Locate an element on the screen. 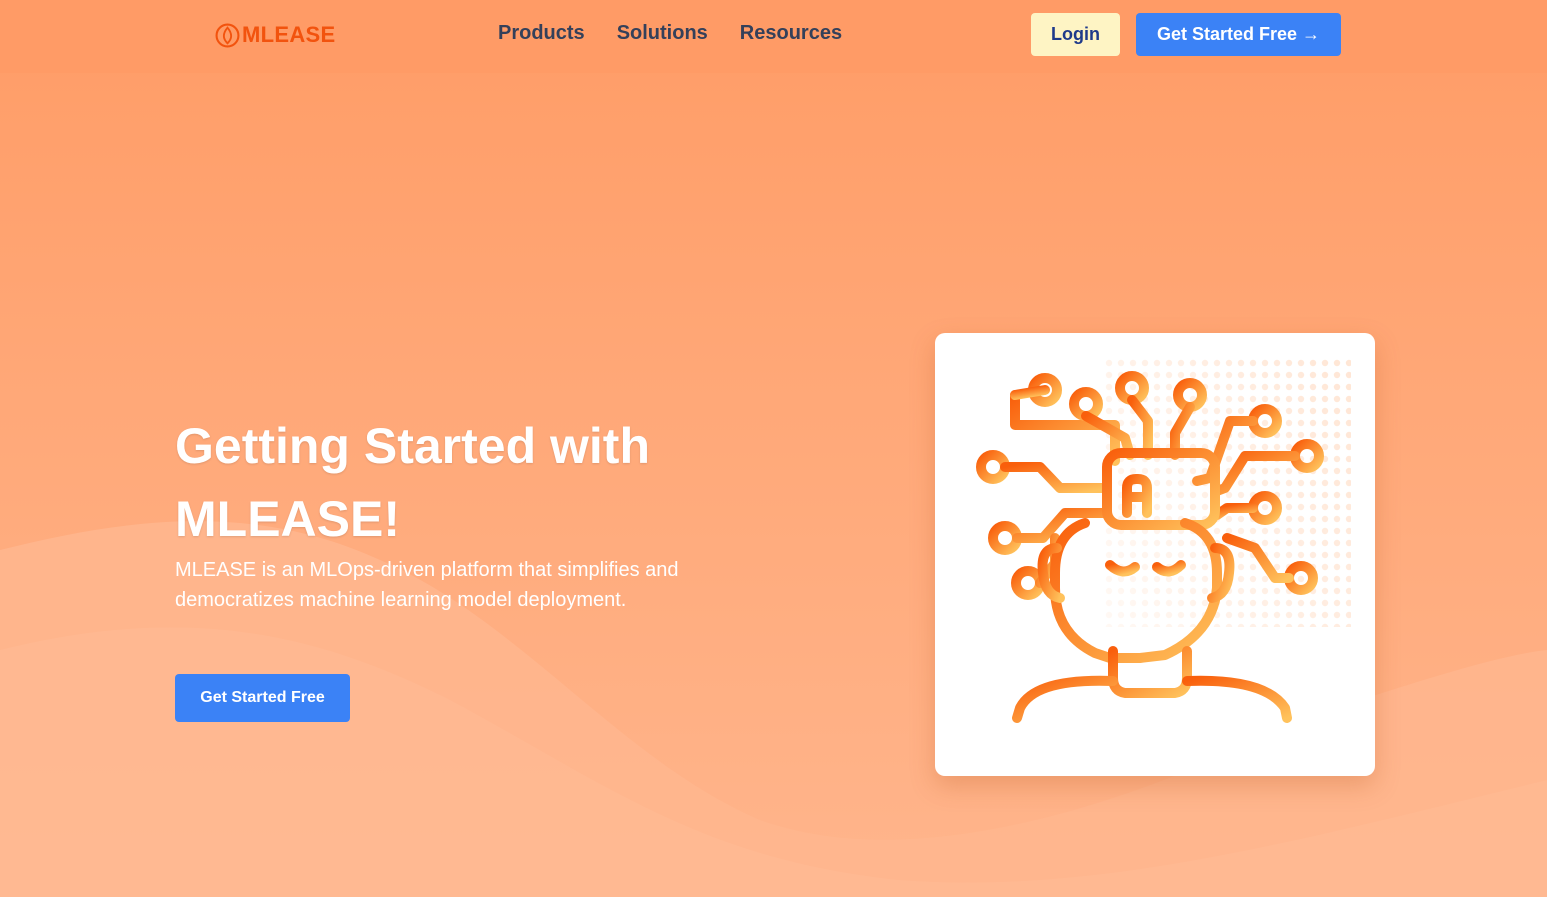 This screenshot has height=897, width=1547. flame-drop-icon is located at coordinates (227, 35).